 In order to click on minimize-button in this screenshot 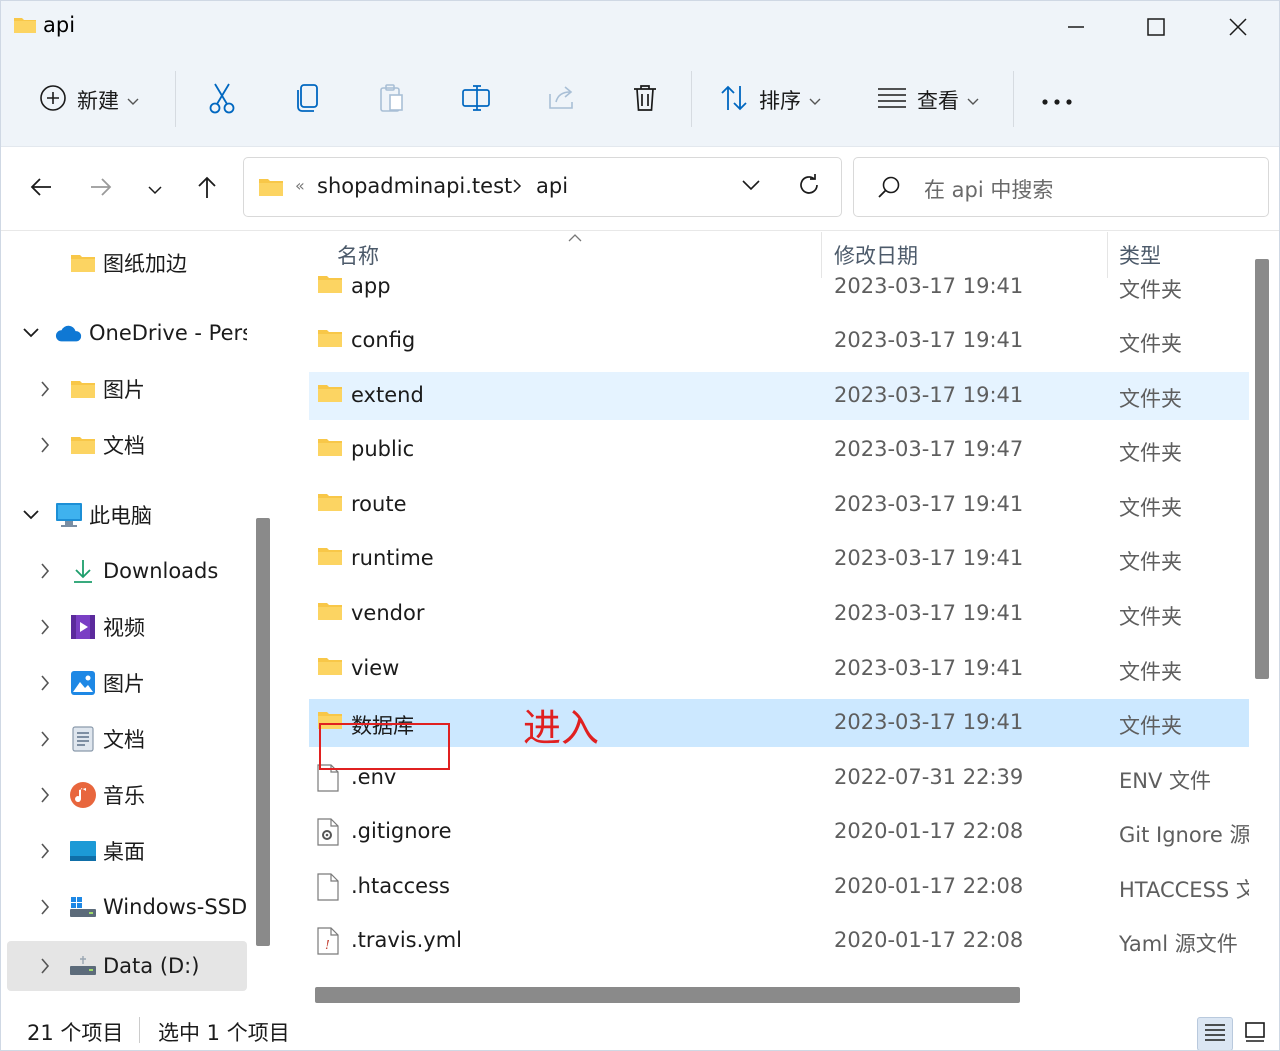, I will do `click(1076, 27)`.